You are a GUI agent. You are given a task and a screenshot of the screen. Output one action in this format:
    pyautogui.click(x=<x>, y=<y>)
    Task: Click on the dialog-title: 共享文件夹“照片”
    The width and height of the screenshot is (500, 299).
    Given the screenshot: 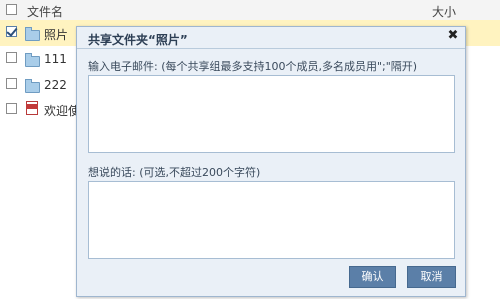 What is the action you would take?
    pyautogui.click(x=138, y=40)
    